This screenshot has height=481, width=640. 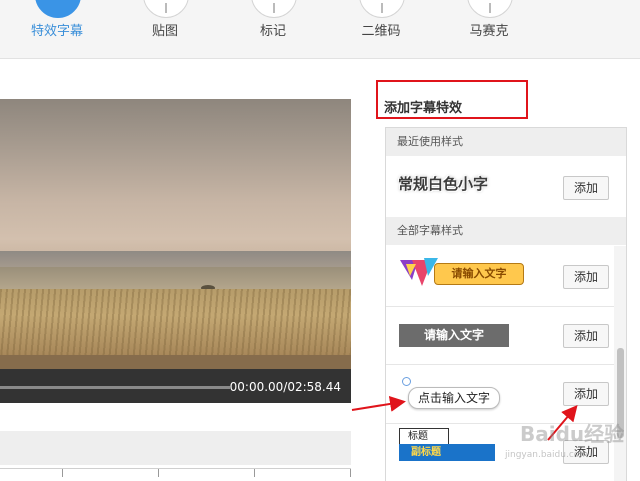 I want to click on watermark-logo: Baidu经验, so click(x=572, y=434).